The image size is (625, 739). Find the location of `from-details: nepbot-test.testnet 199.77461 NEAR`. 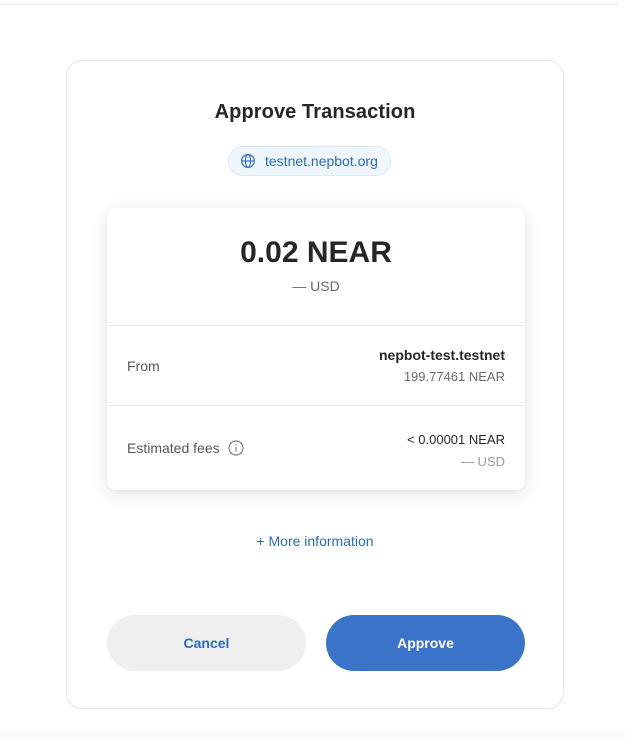

from-details: nepbot-test.testnet 199.77461 NEAR is located at coordinates (442, 366).